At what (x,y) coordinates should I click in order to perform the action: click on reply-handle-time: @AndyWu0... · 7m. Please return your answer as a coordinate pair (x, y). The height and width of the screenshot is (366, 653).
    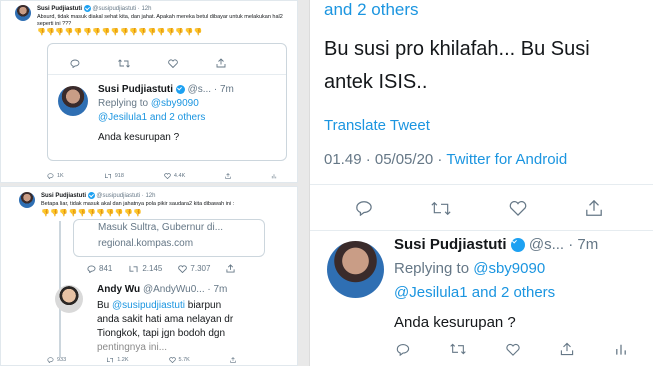
    Looking at the image, I should click on (185, 289).